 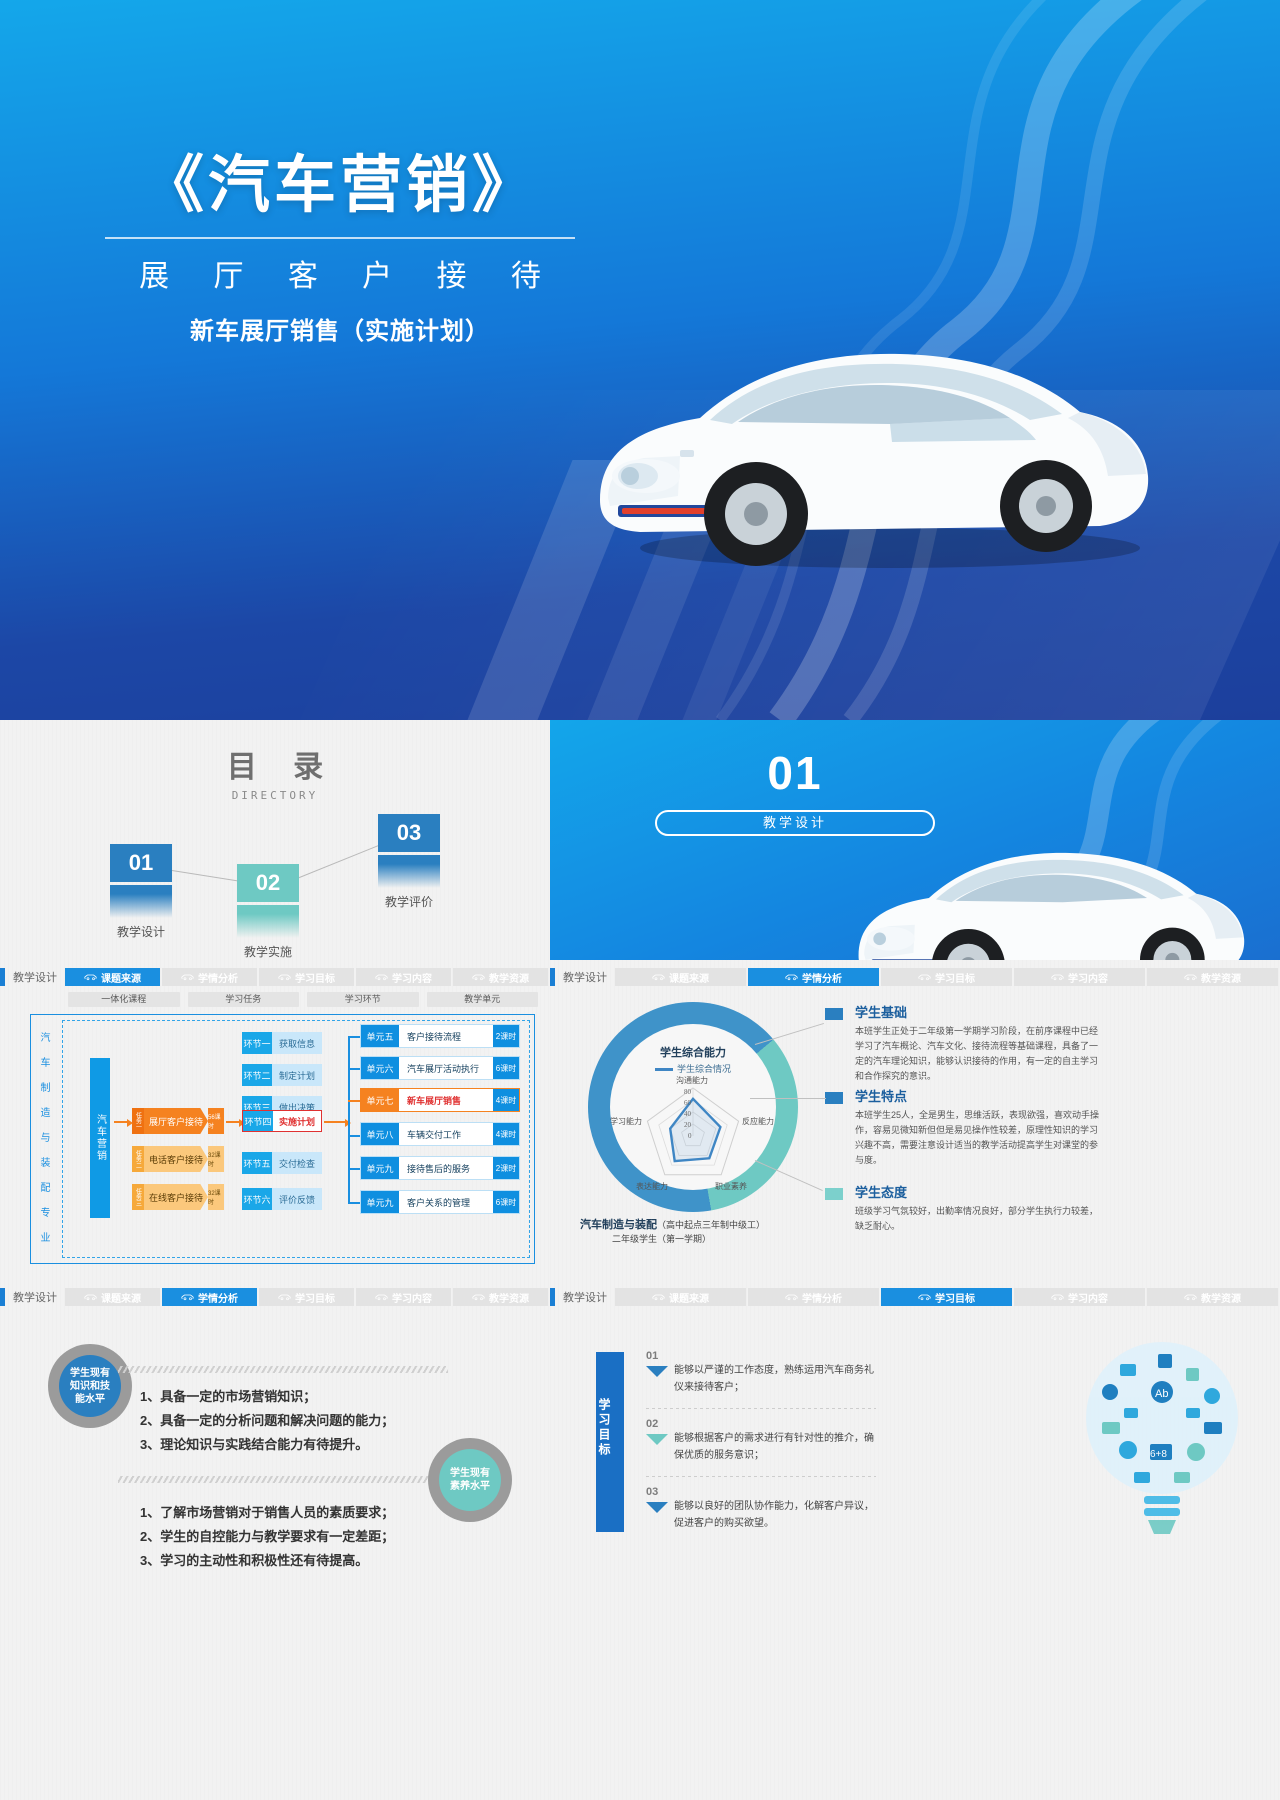 What do you see at coordinates (267, 1512) in the screenshot?
I see `level-item-bottom-1: 1、了解市场营销对于销售人员的素质要求；` at bounding box center [267, 1512].